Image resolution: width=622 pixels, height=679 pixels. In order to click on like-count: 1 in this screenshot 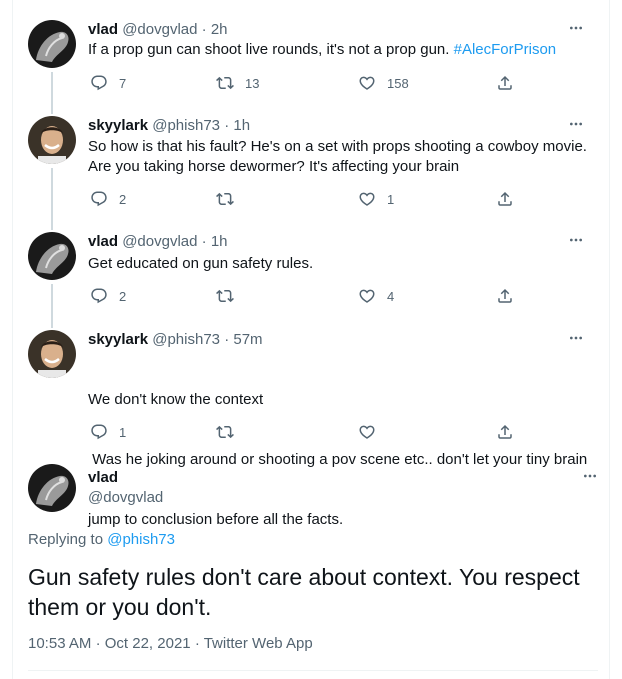, I will do `click(391, 199)`.